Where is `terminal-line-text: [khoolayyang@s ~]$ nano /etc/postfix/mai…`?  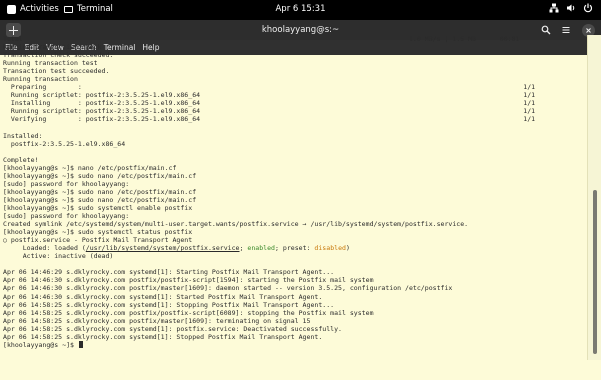 terminal-line-text: [khoolayyang@s ~]$ nano /etc/postfix/mai… is located at coordinates (90, 167).